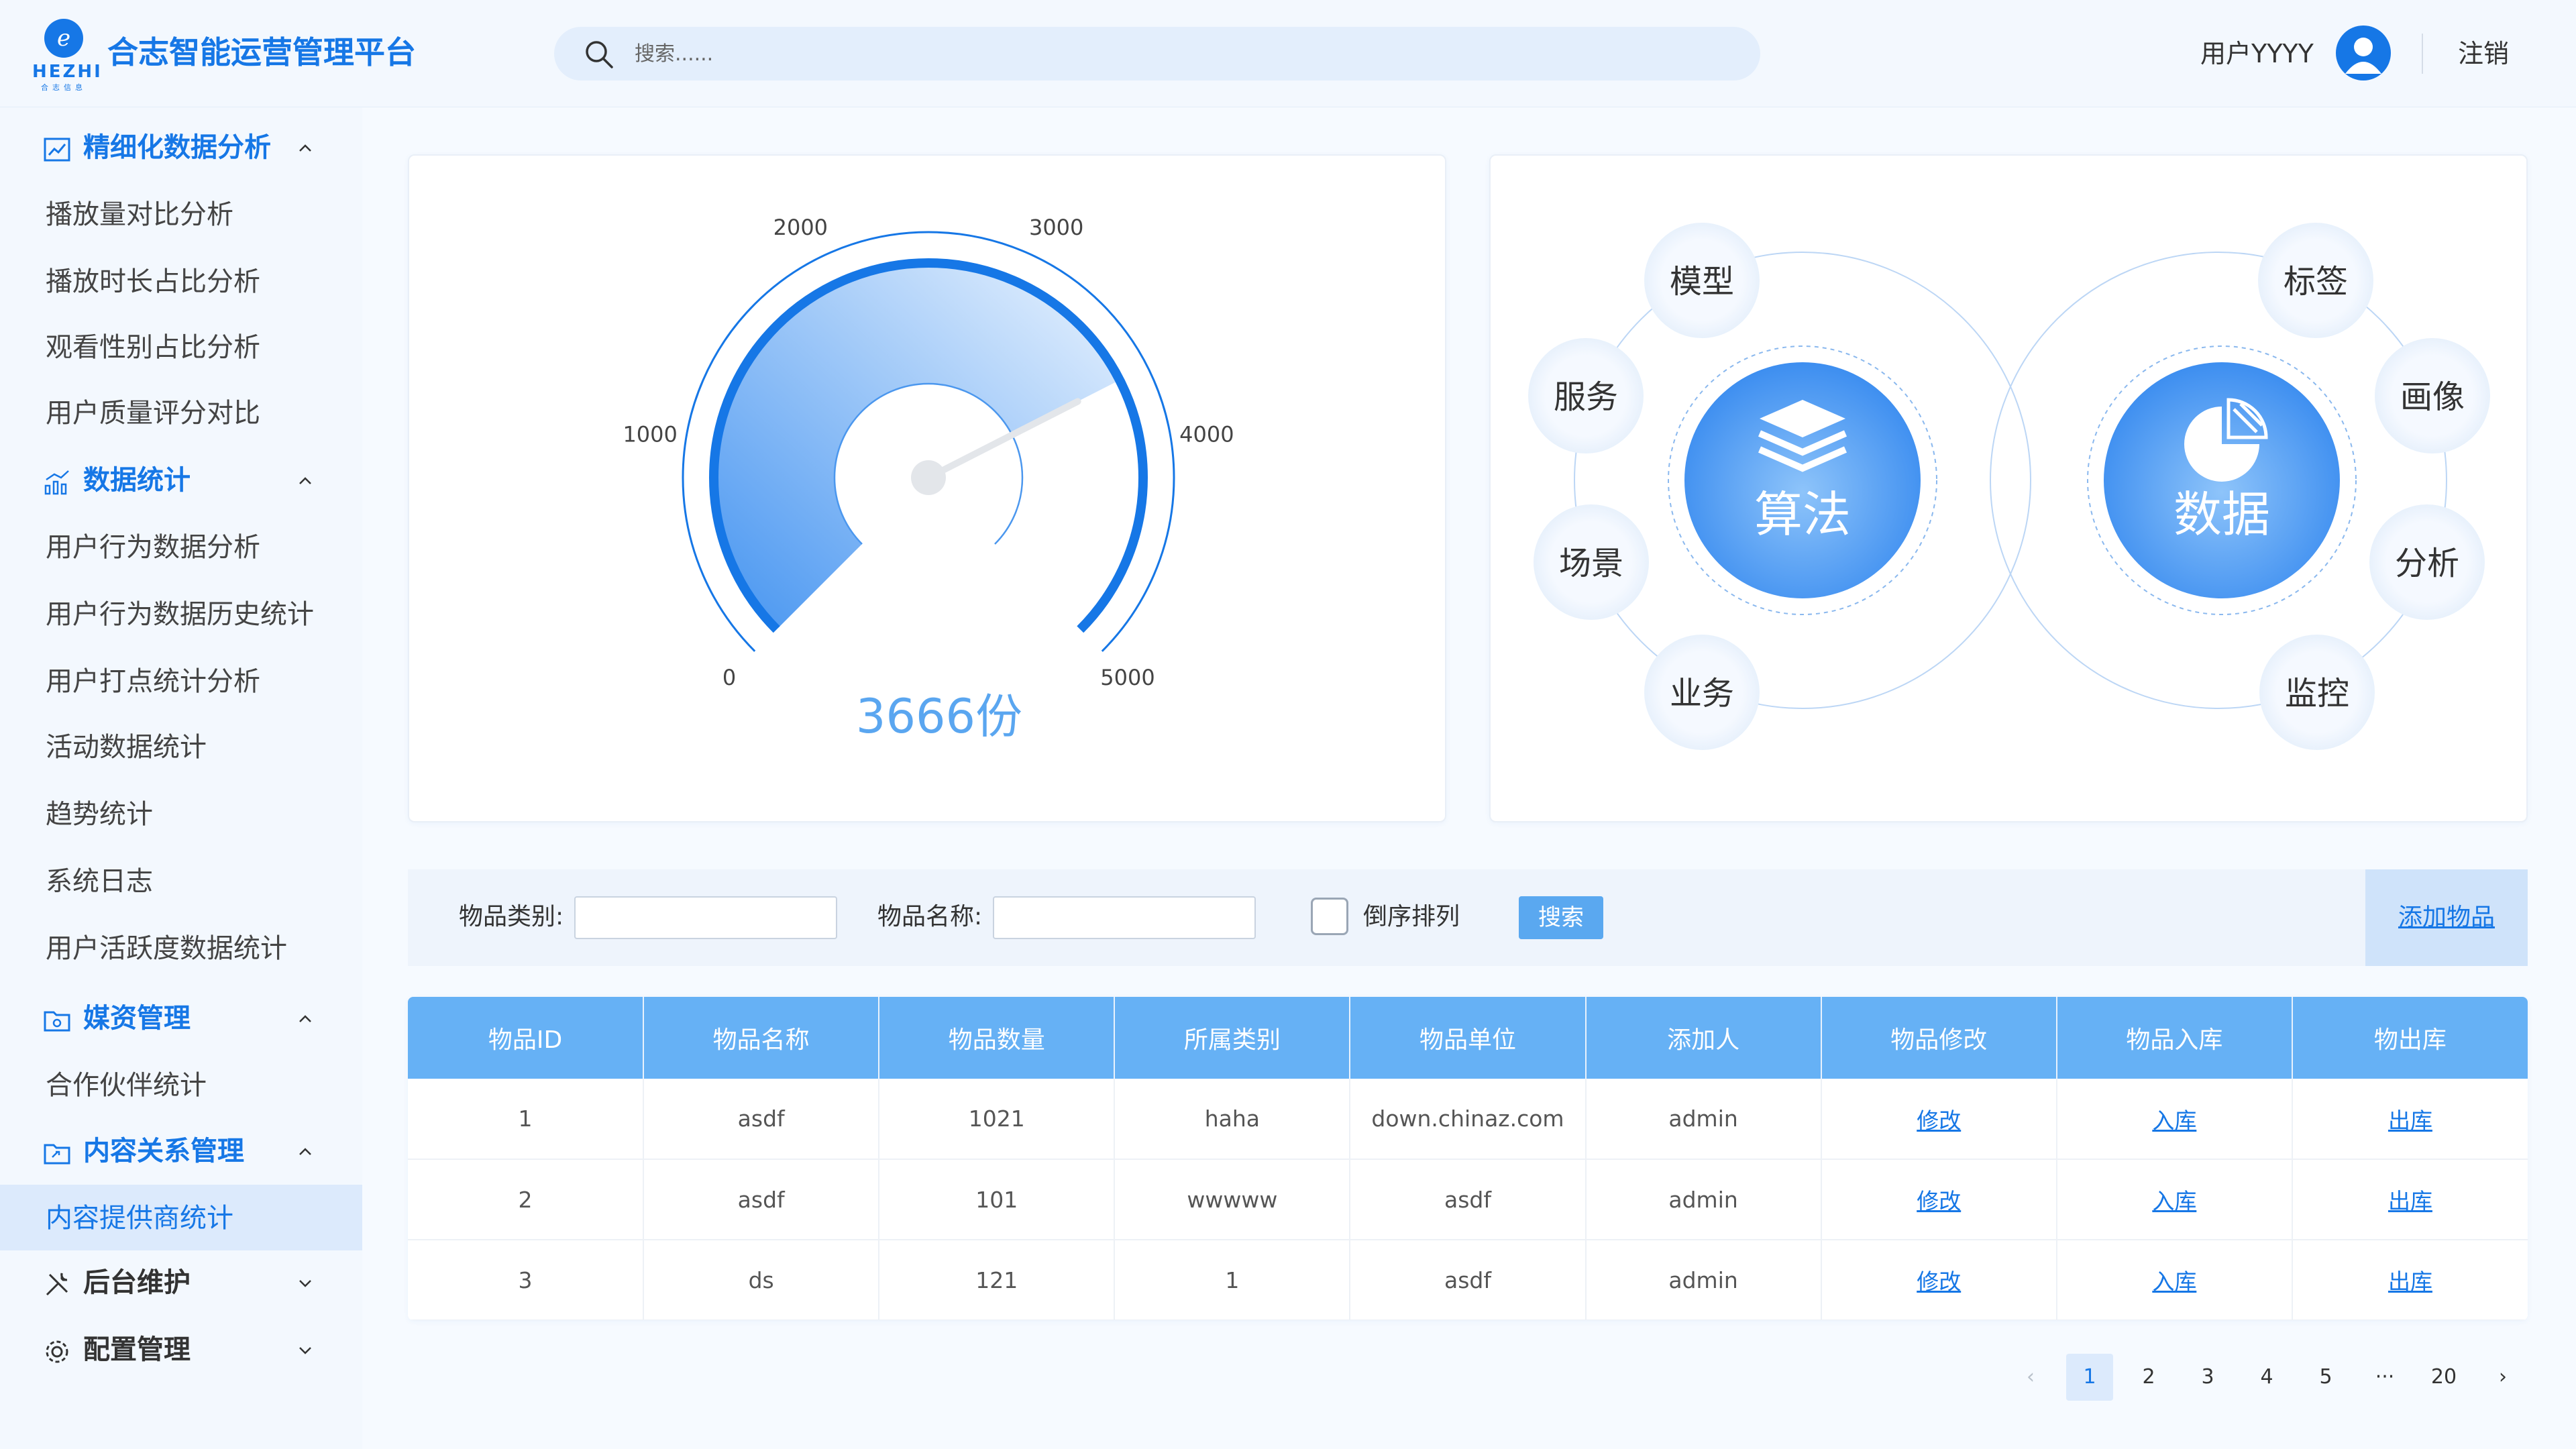 Image resolution: width=2576 pixels, height=1449 pixels. I want to click on cell-quantity: 121, so click(997, 1280).